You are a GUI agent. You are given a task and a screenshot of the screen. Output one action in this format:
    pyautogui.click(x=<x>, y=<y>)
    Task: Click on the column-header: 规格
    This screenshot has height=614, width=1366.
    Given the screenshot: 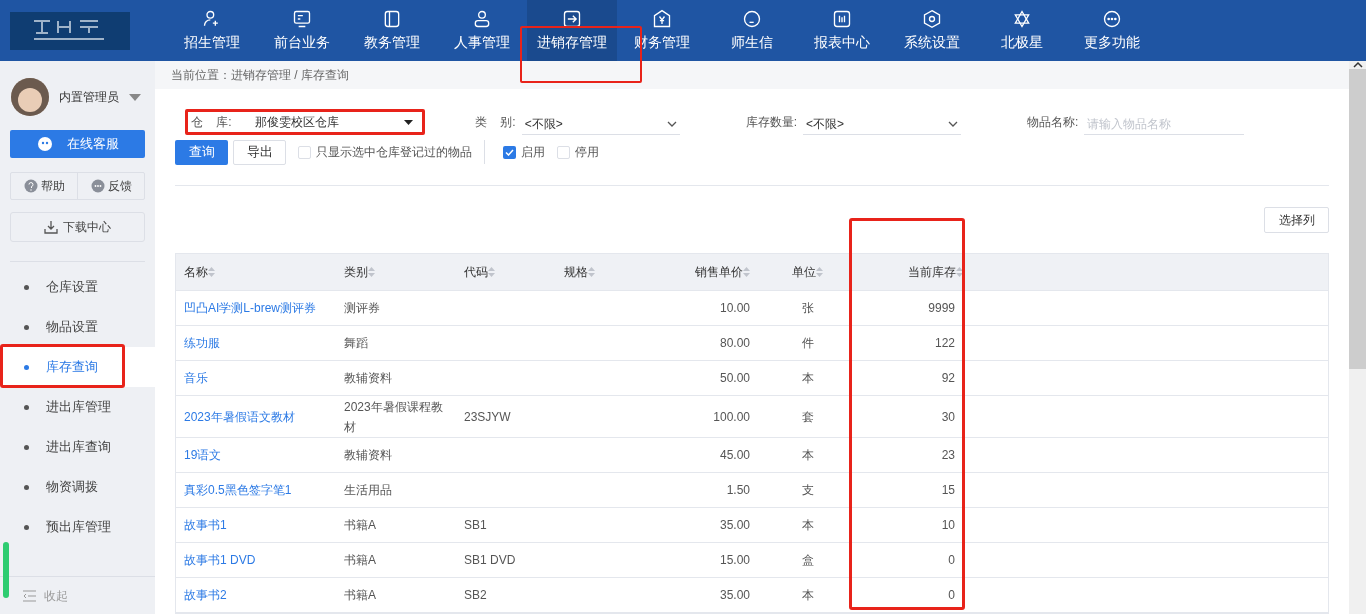 What is the action you would take?
    pyautogui.click(x=601, y=272)
    